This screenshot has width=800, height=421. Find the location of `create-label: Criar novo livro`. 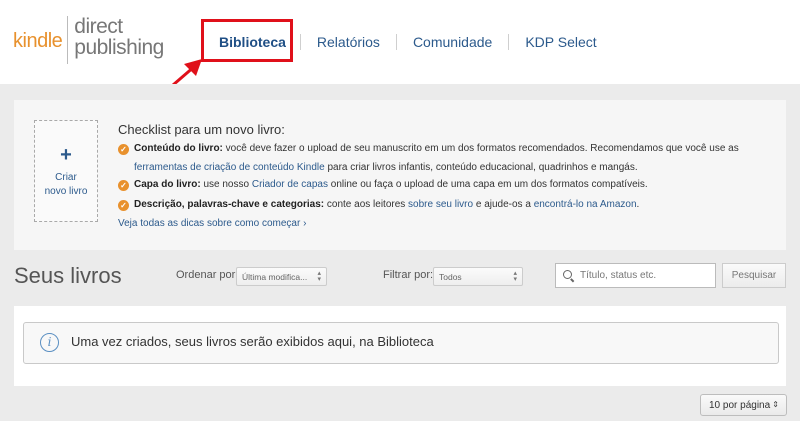

create-label: Criar novo livro is located at coordinates (66, 185).